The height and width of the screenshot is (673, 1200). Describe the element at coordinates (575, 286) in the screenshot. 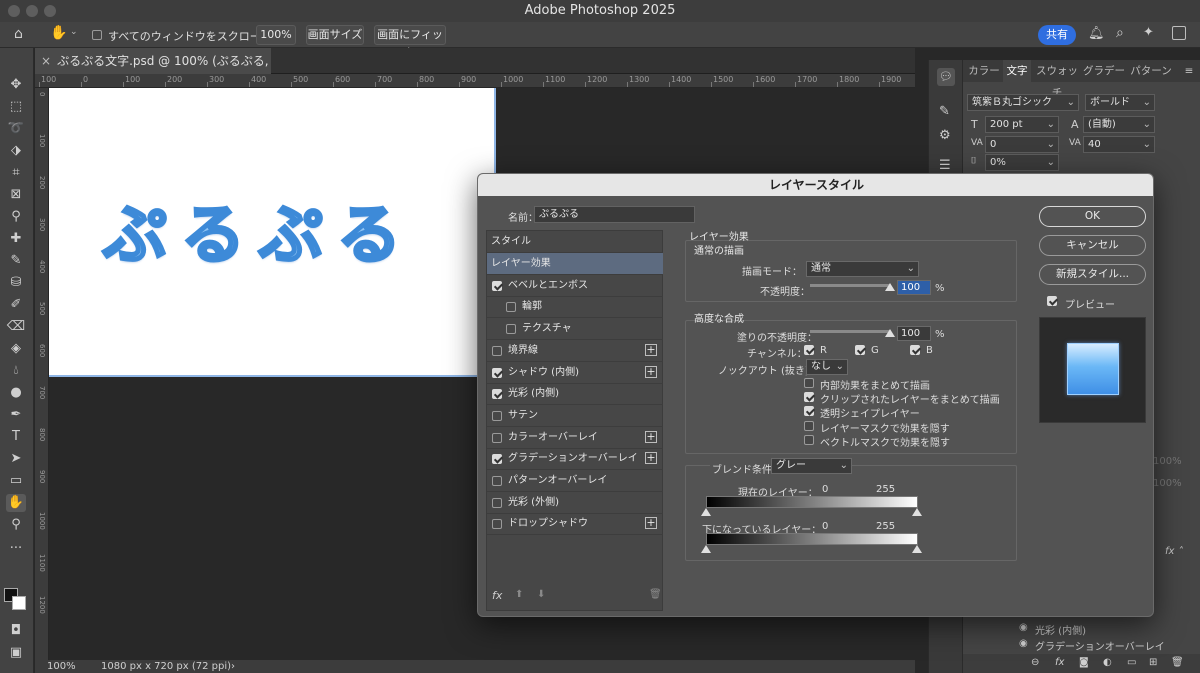

I see `style-item: ベベルとエンボス` at that location.